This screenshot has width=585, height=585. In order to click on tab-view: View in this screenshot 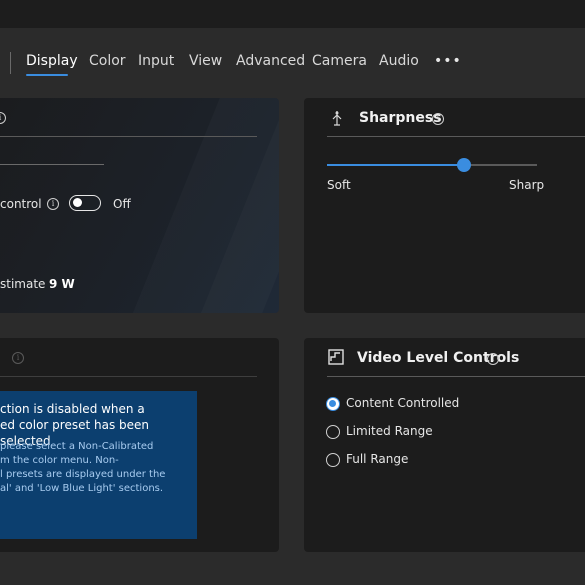, I will do `click(205, 61)`.